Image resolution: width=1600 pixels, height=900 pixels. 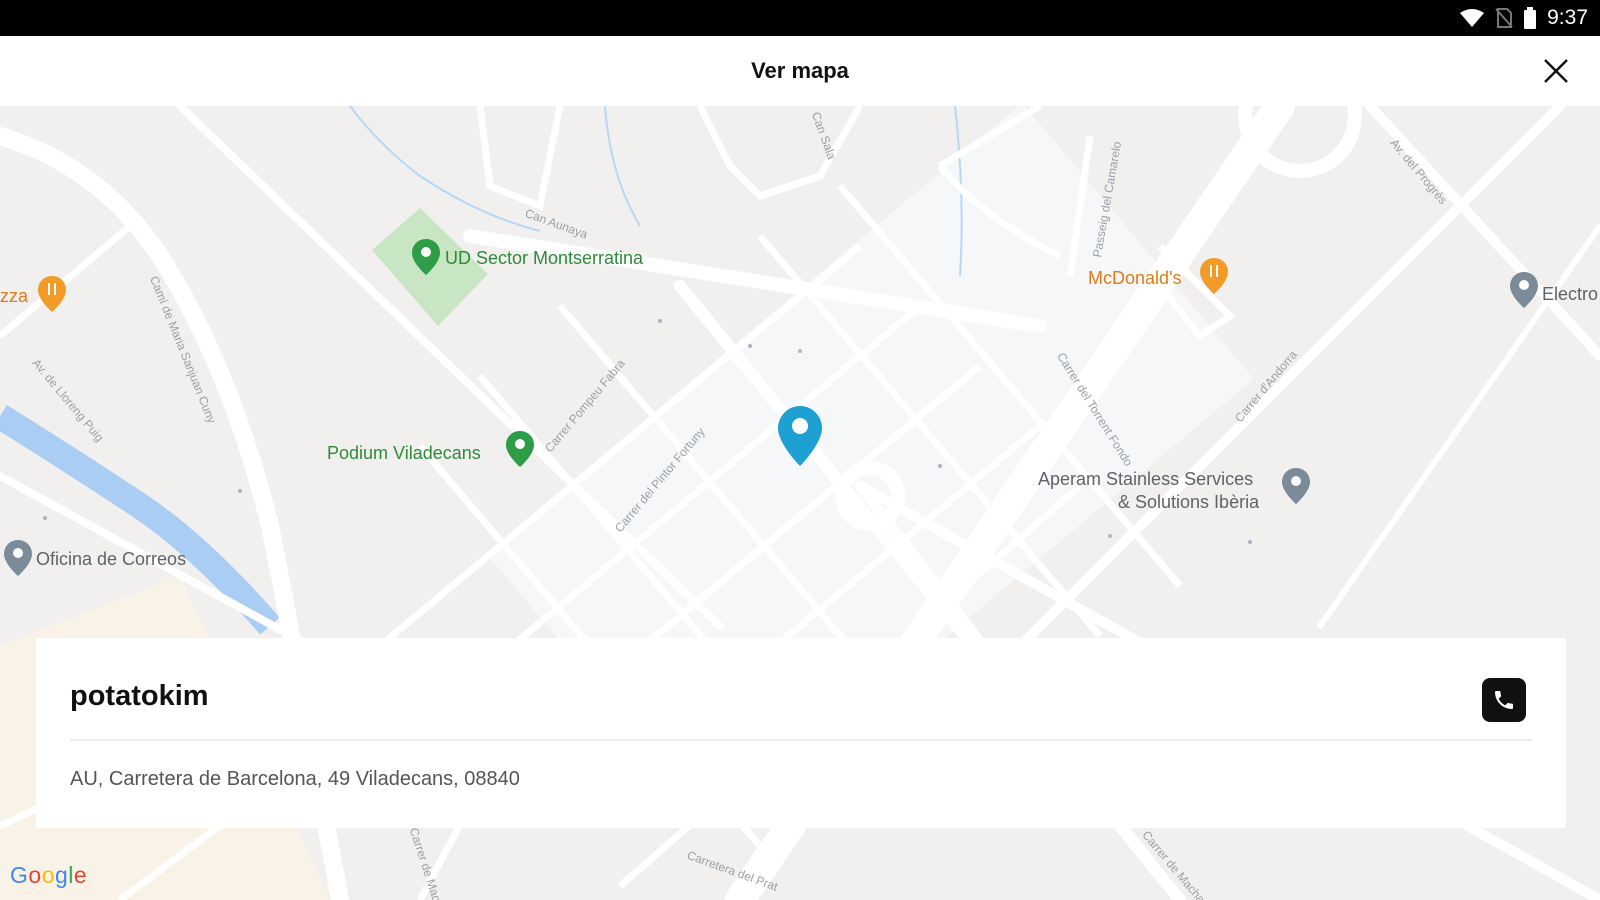 What do you see at coordinates (1134, 278) in the screenshot?
I see `poi-label: McDonald's` at bounding box center [1134, 278].